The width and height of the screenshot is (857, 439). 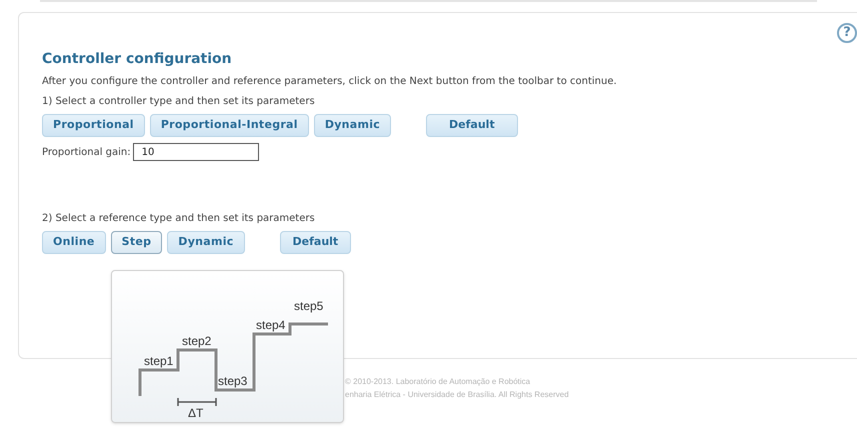 I want to click on interval-label: ΔT, so click(x=195, y=412).